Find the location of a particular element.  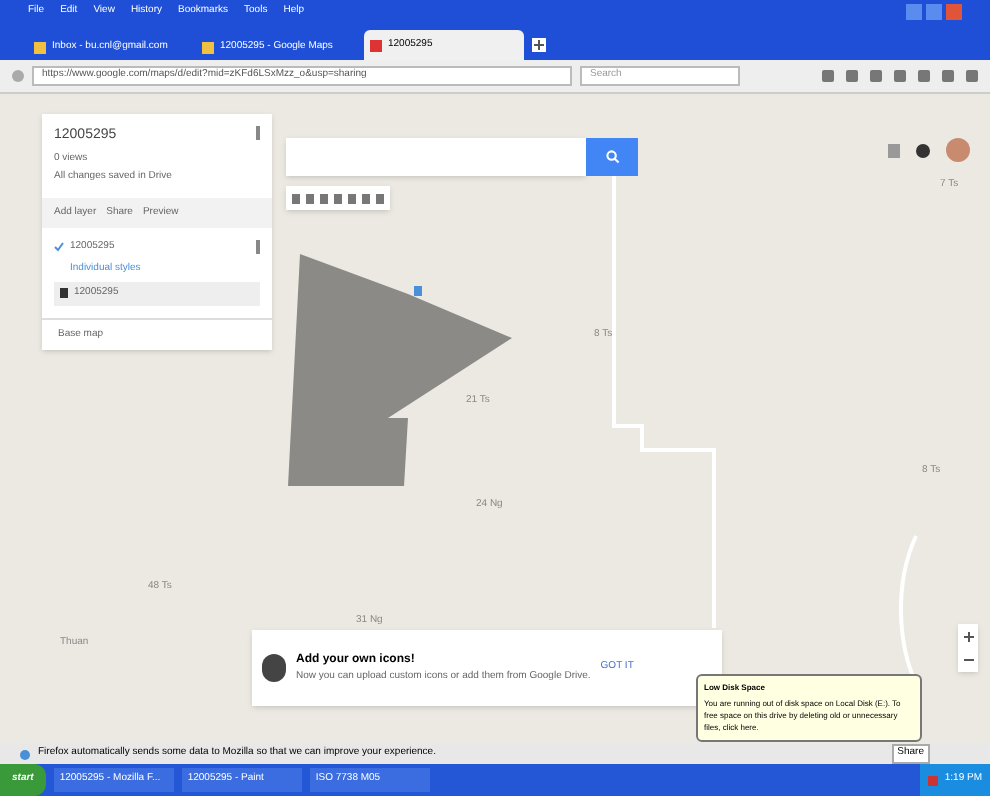

avatar is located at coordinates (958, 150).